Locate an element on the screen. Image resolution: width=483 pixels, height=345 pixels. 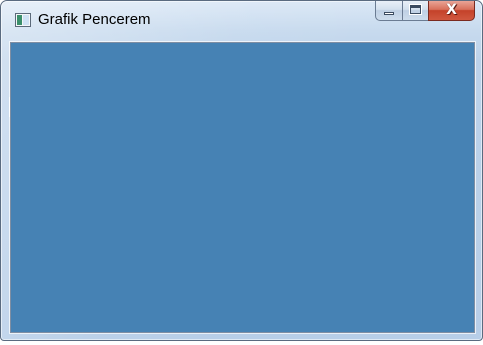
maximize-icon is located at coordinates (415, 9).